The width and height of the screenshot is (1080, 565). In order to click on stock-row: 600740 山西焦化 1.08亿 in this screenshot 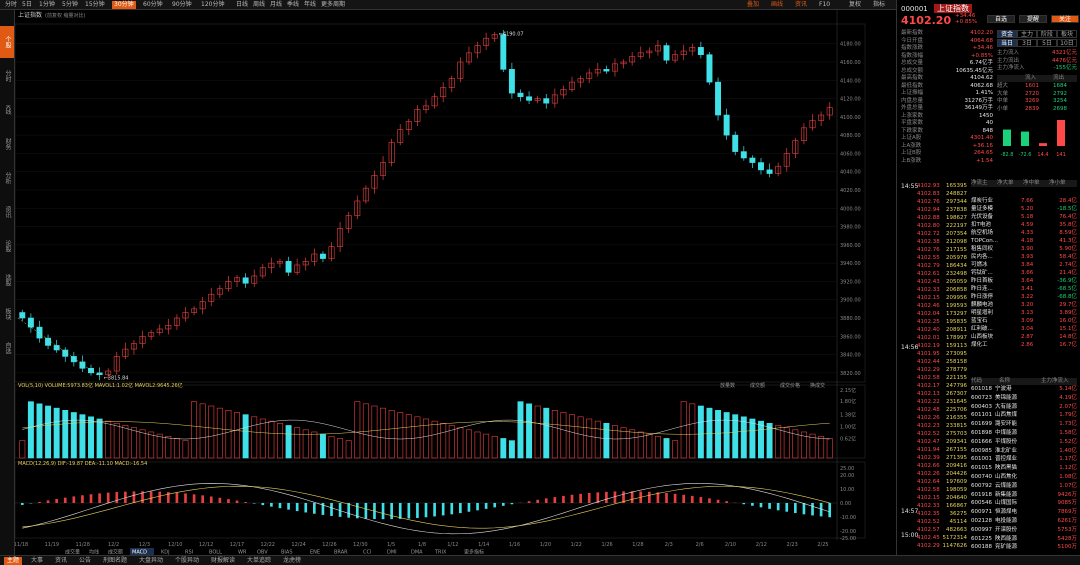, I will do `click(1024, 477)`.